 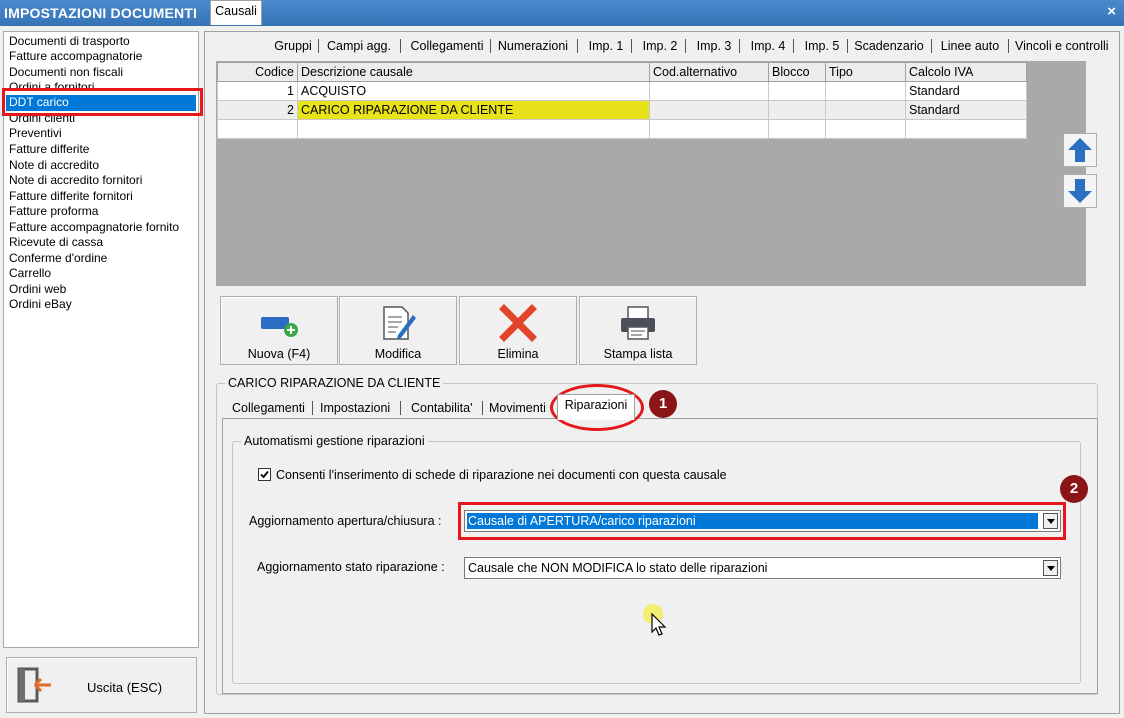 I want to click on sidebar-item-documenti-di-trasporto: Documenti di trasporto, so click(x=69, y=42).